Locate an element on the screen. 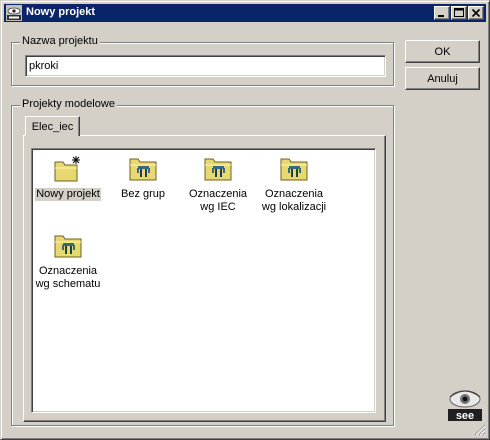  title-bar: Nowy projekt is located at coordinates (245, 13).